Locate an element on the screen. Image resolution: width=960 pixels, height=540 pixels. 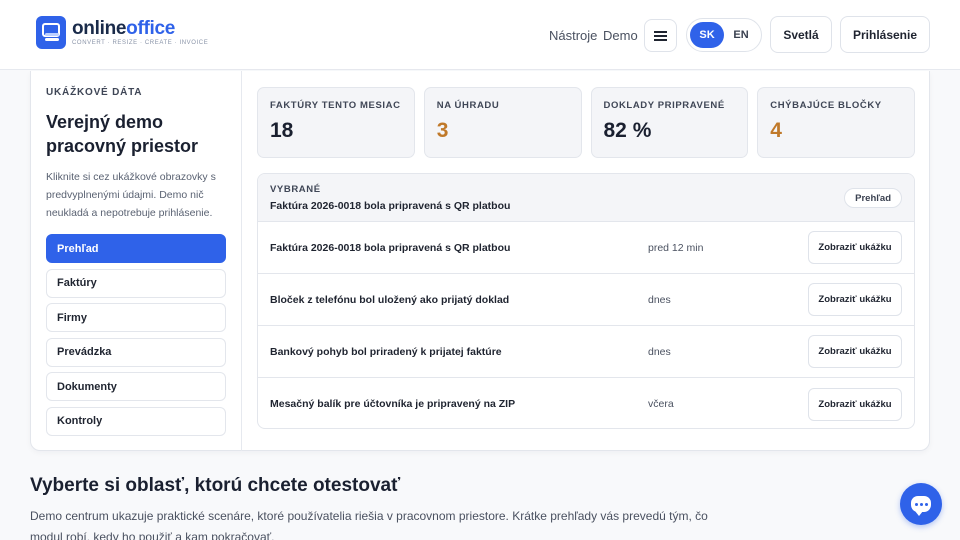
nav-link-demo: Demo is located at coordinates (620, 35).